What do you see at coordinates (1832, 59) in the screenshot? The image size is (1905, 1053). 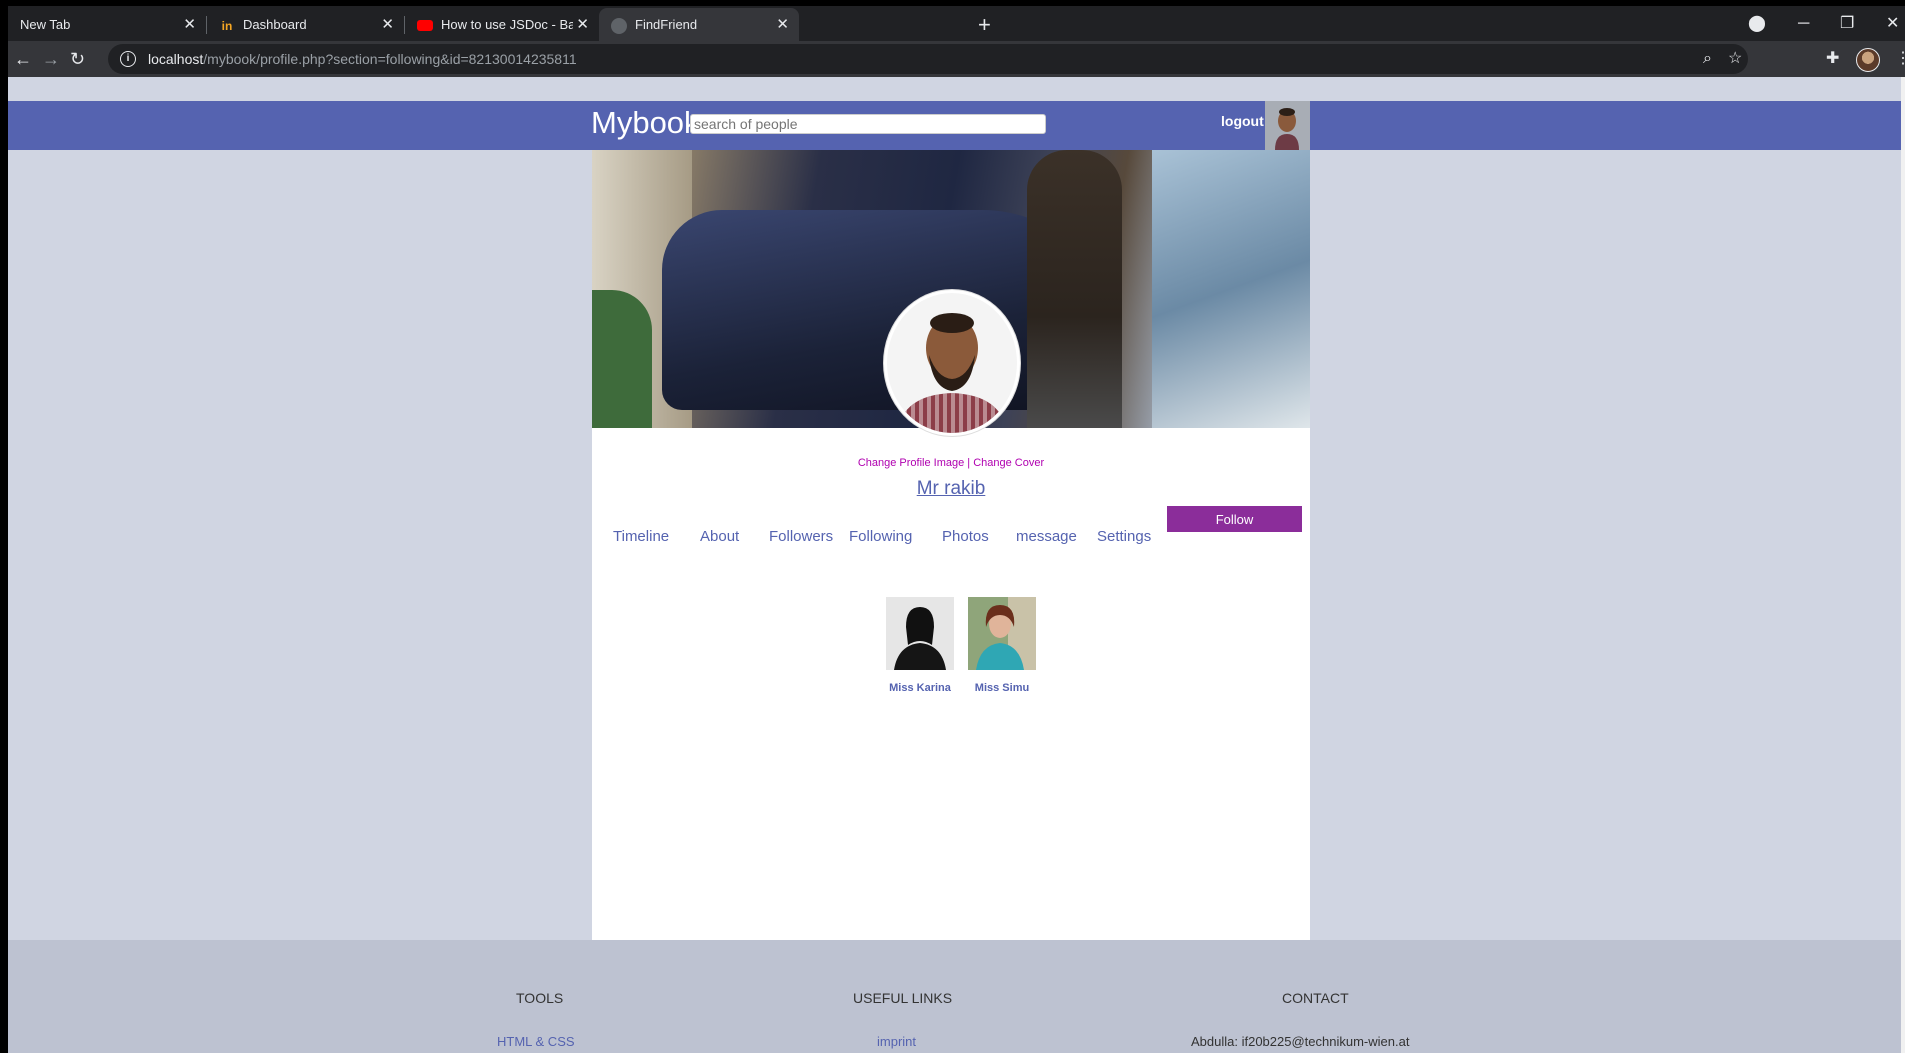 I see `extensions-icon: ✚` at bounding box center [1832, 59].